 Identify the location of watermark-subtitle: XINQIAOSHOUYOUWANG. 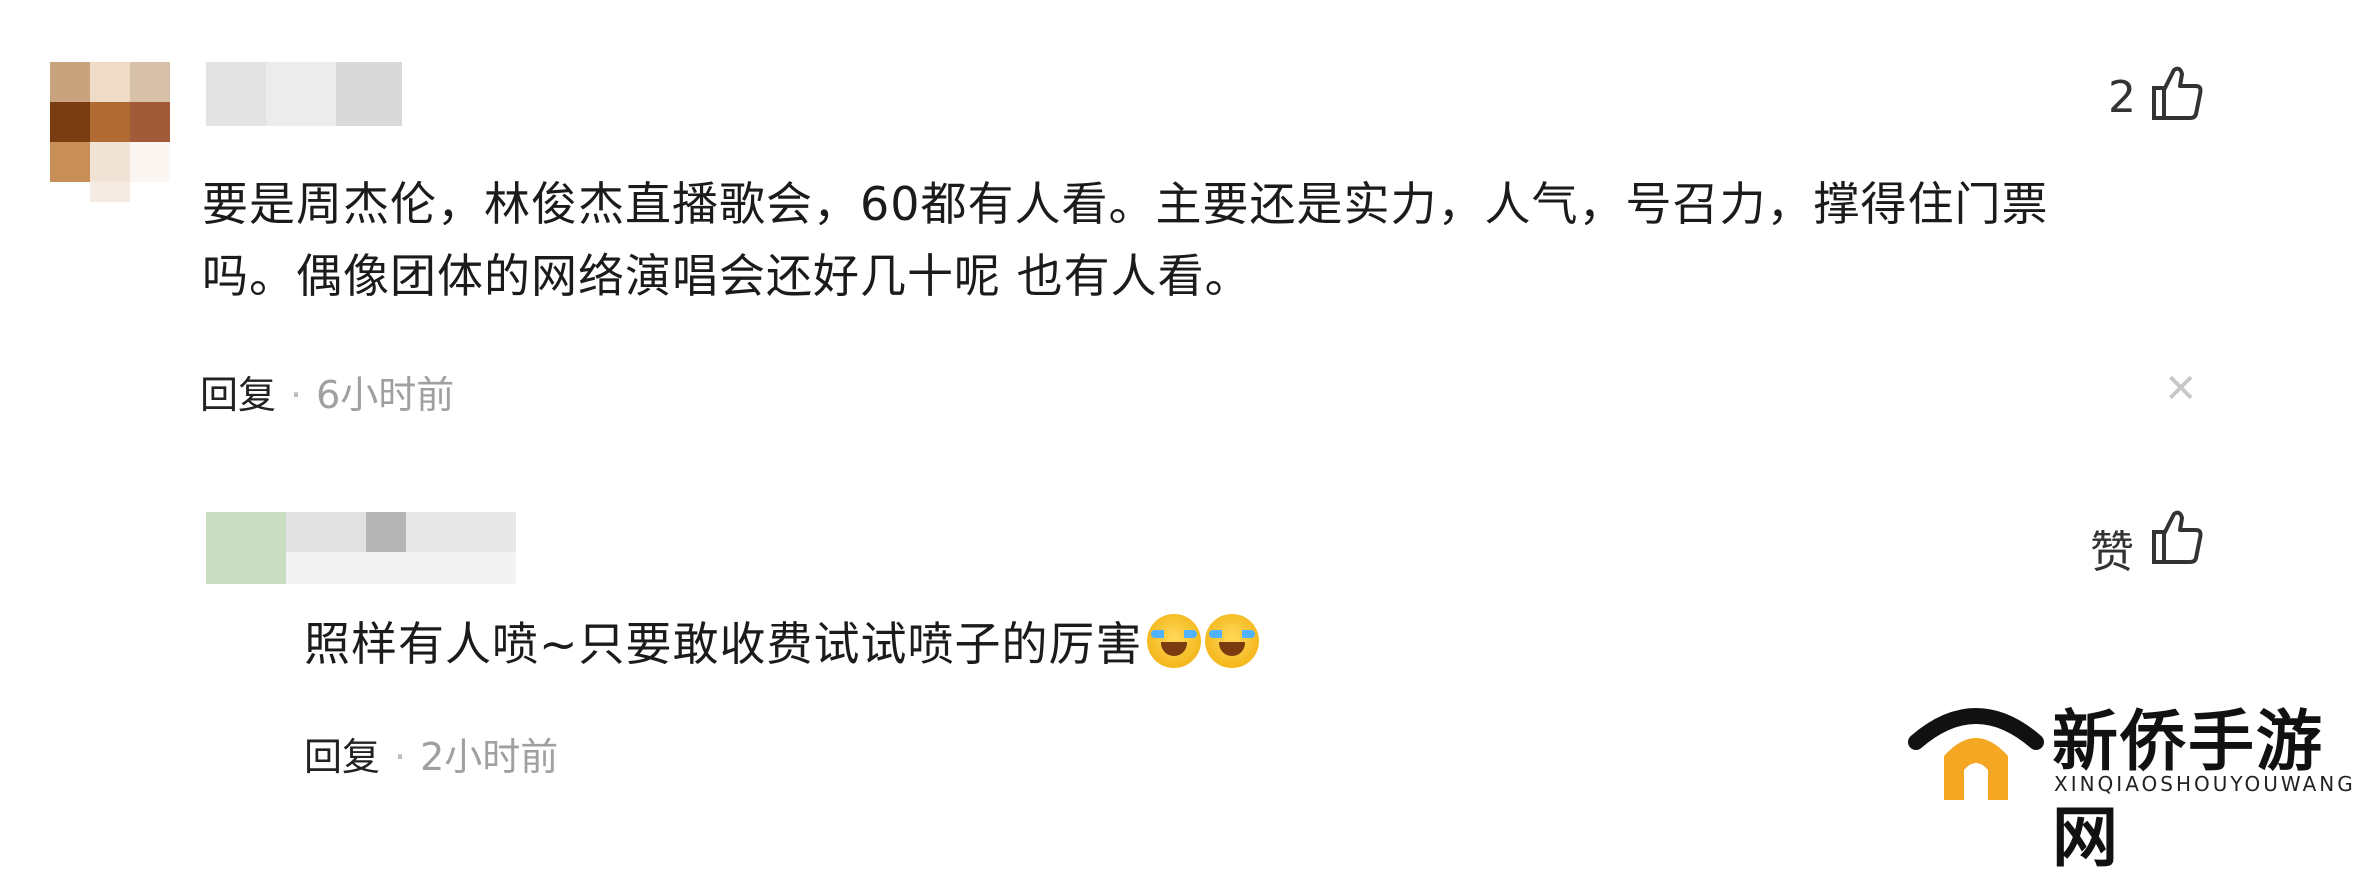
(2205, 784).